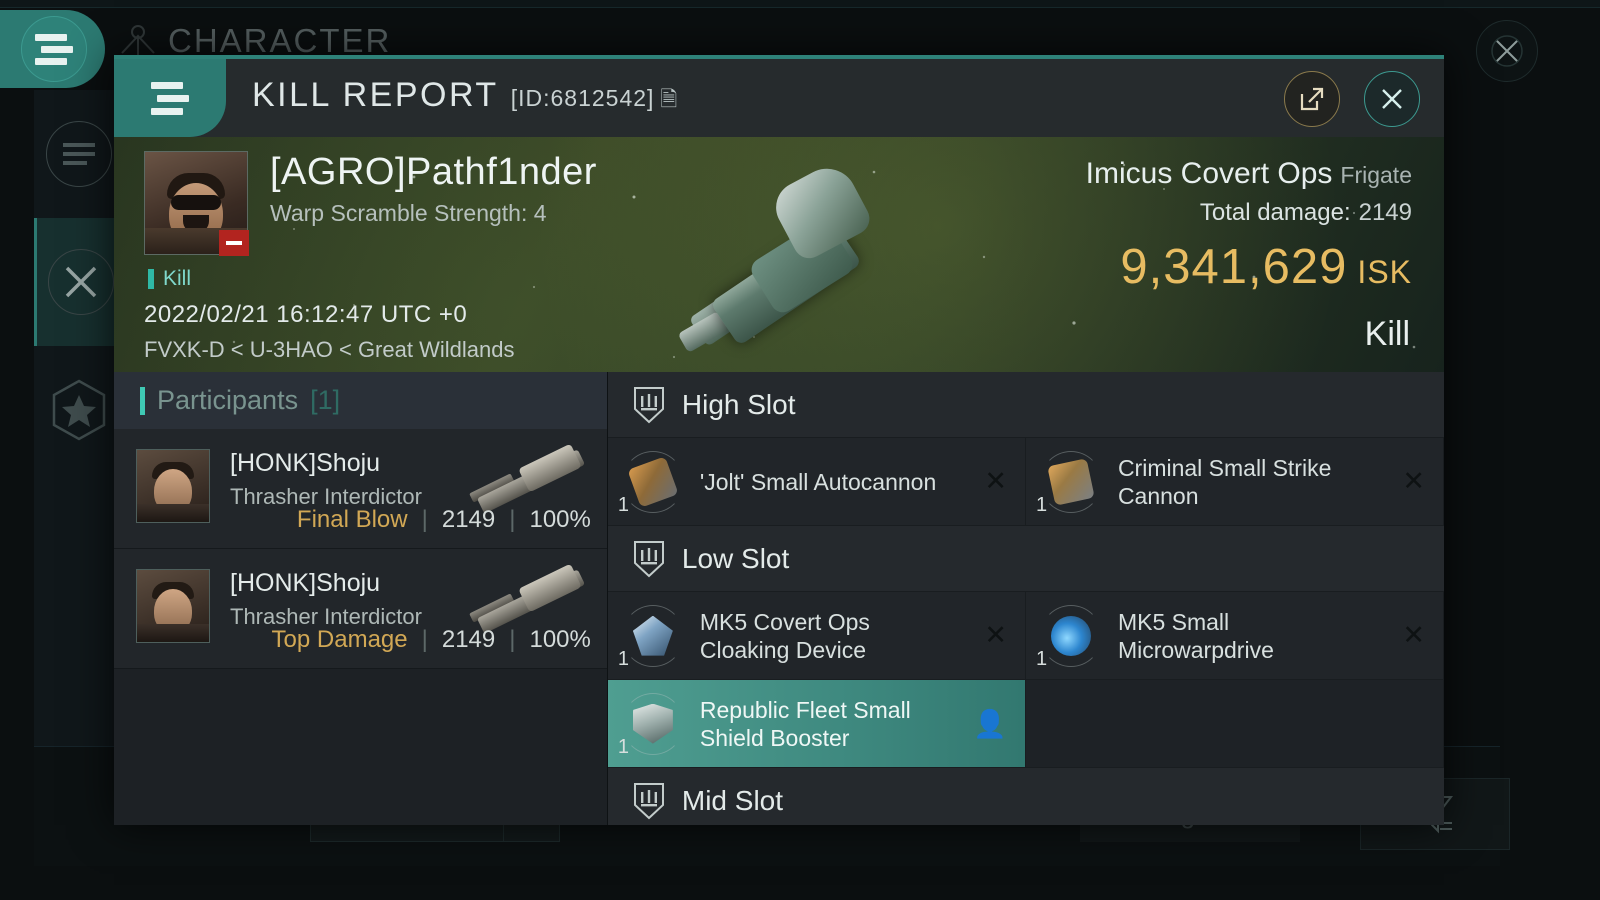 This screenshot has width=1600, height=900. I want to click on person-icon: 👤, so click(986, 724).